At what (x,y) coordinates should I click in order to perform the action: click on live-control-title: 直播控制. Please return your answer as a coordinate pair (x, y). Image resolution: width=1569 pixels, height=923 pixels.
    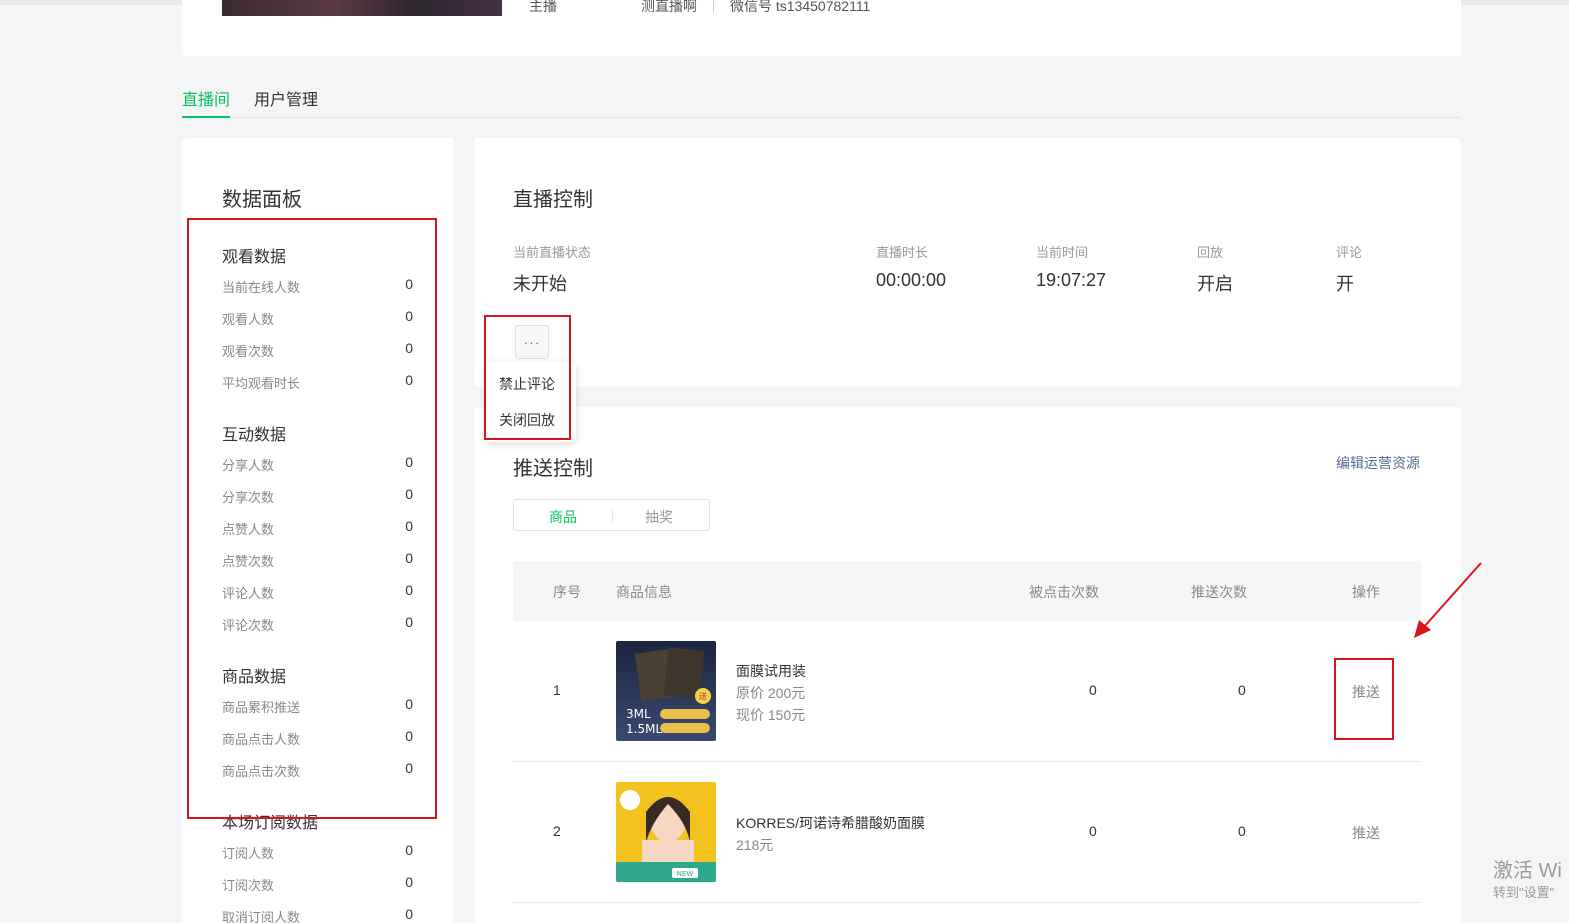
    Looking at the image, I should click on (553, 200).